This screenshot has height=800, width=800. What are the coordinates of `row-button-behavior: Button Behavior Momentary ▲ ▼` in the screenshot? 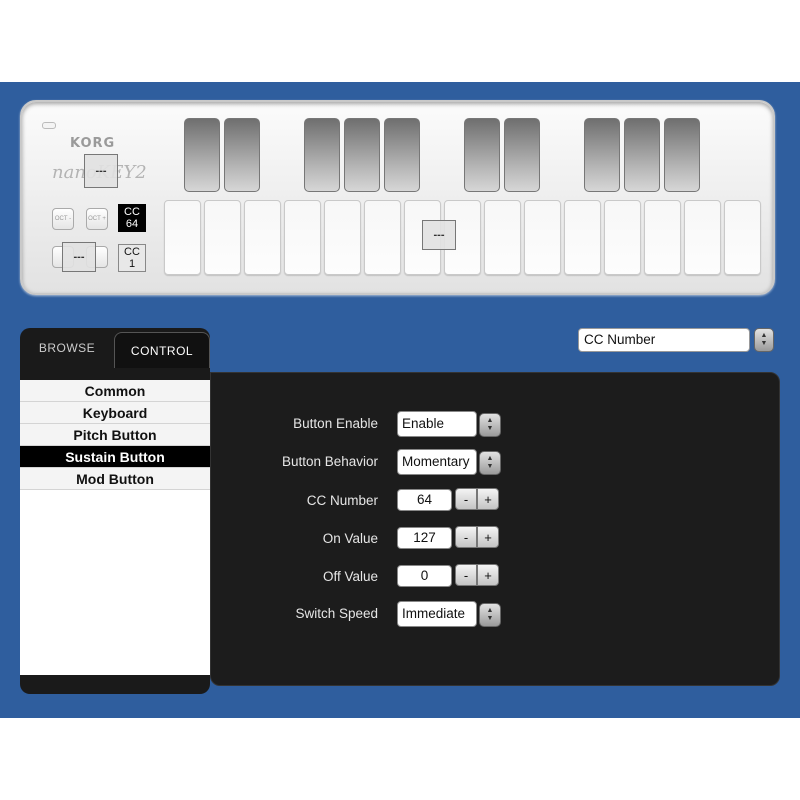 It's located at (496, 462).